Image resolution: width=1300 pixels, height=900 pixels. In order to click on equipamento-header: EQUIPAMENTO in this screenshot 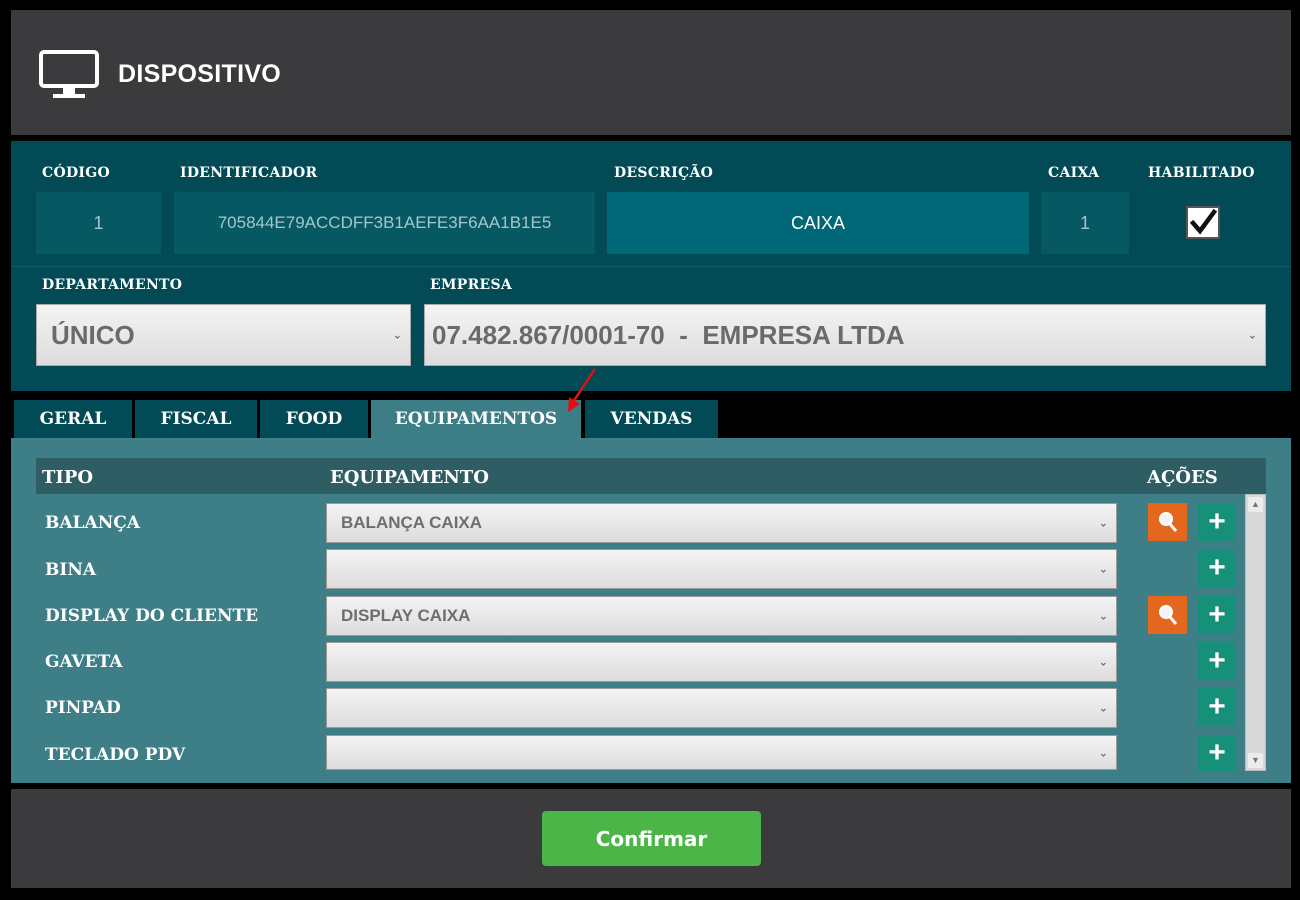, I will do `click(409, 477)`.